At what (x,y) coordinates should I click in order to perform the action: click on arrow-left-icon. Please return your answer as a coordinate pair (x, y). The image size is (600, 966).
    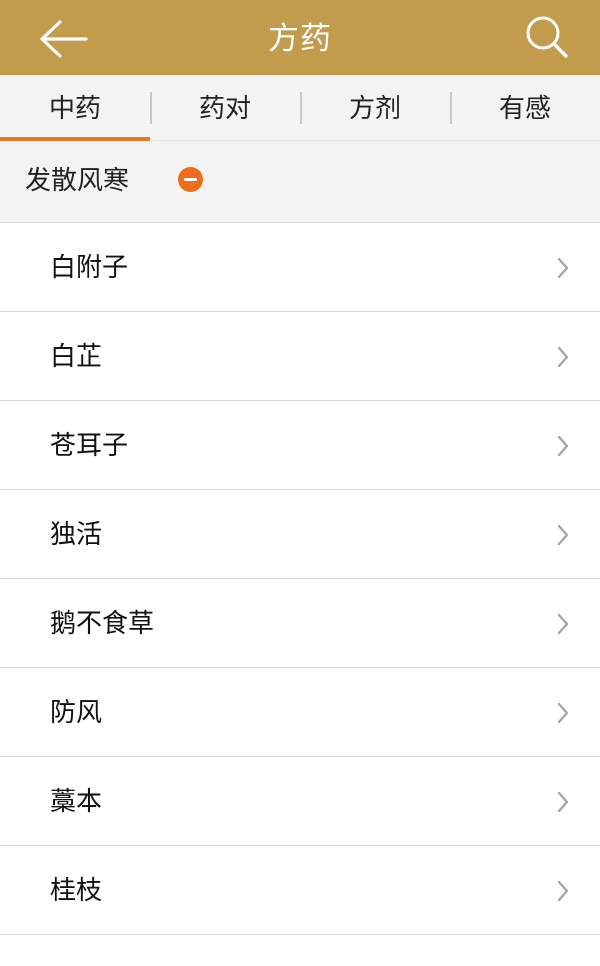
    Looking at the image, I should click on (64, 39).